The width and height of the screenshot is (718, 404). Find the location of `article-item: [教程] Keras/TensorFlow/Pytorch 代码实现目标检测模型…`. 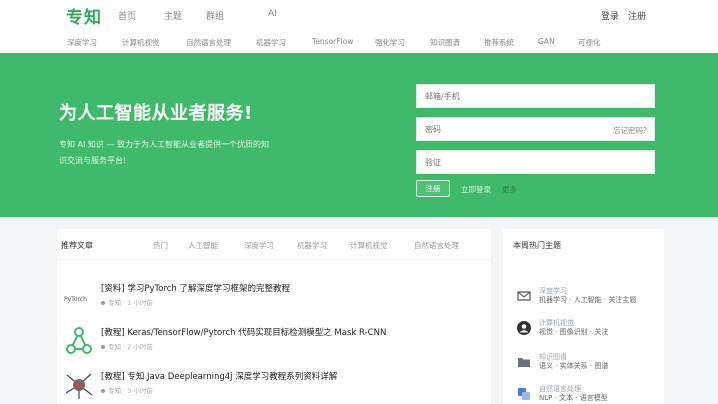

article-item: [教程] Keras/TensorFlow/Pytorch 代码实现目标检测模型… is located at coordinates (274, 345).